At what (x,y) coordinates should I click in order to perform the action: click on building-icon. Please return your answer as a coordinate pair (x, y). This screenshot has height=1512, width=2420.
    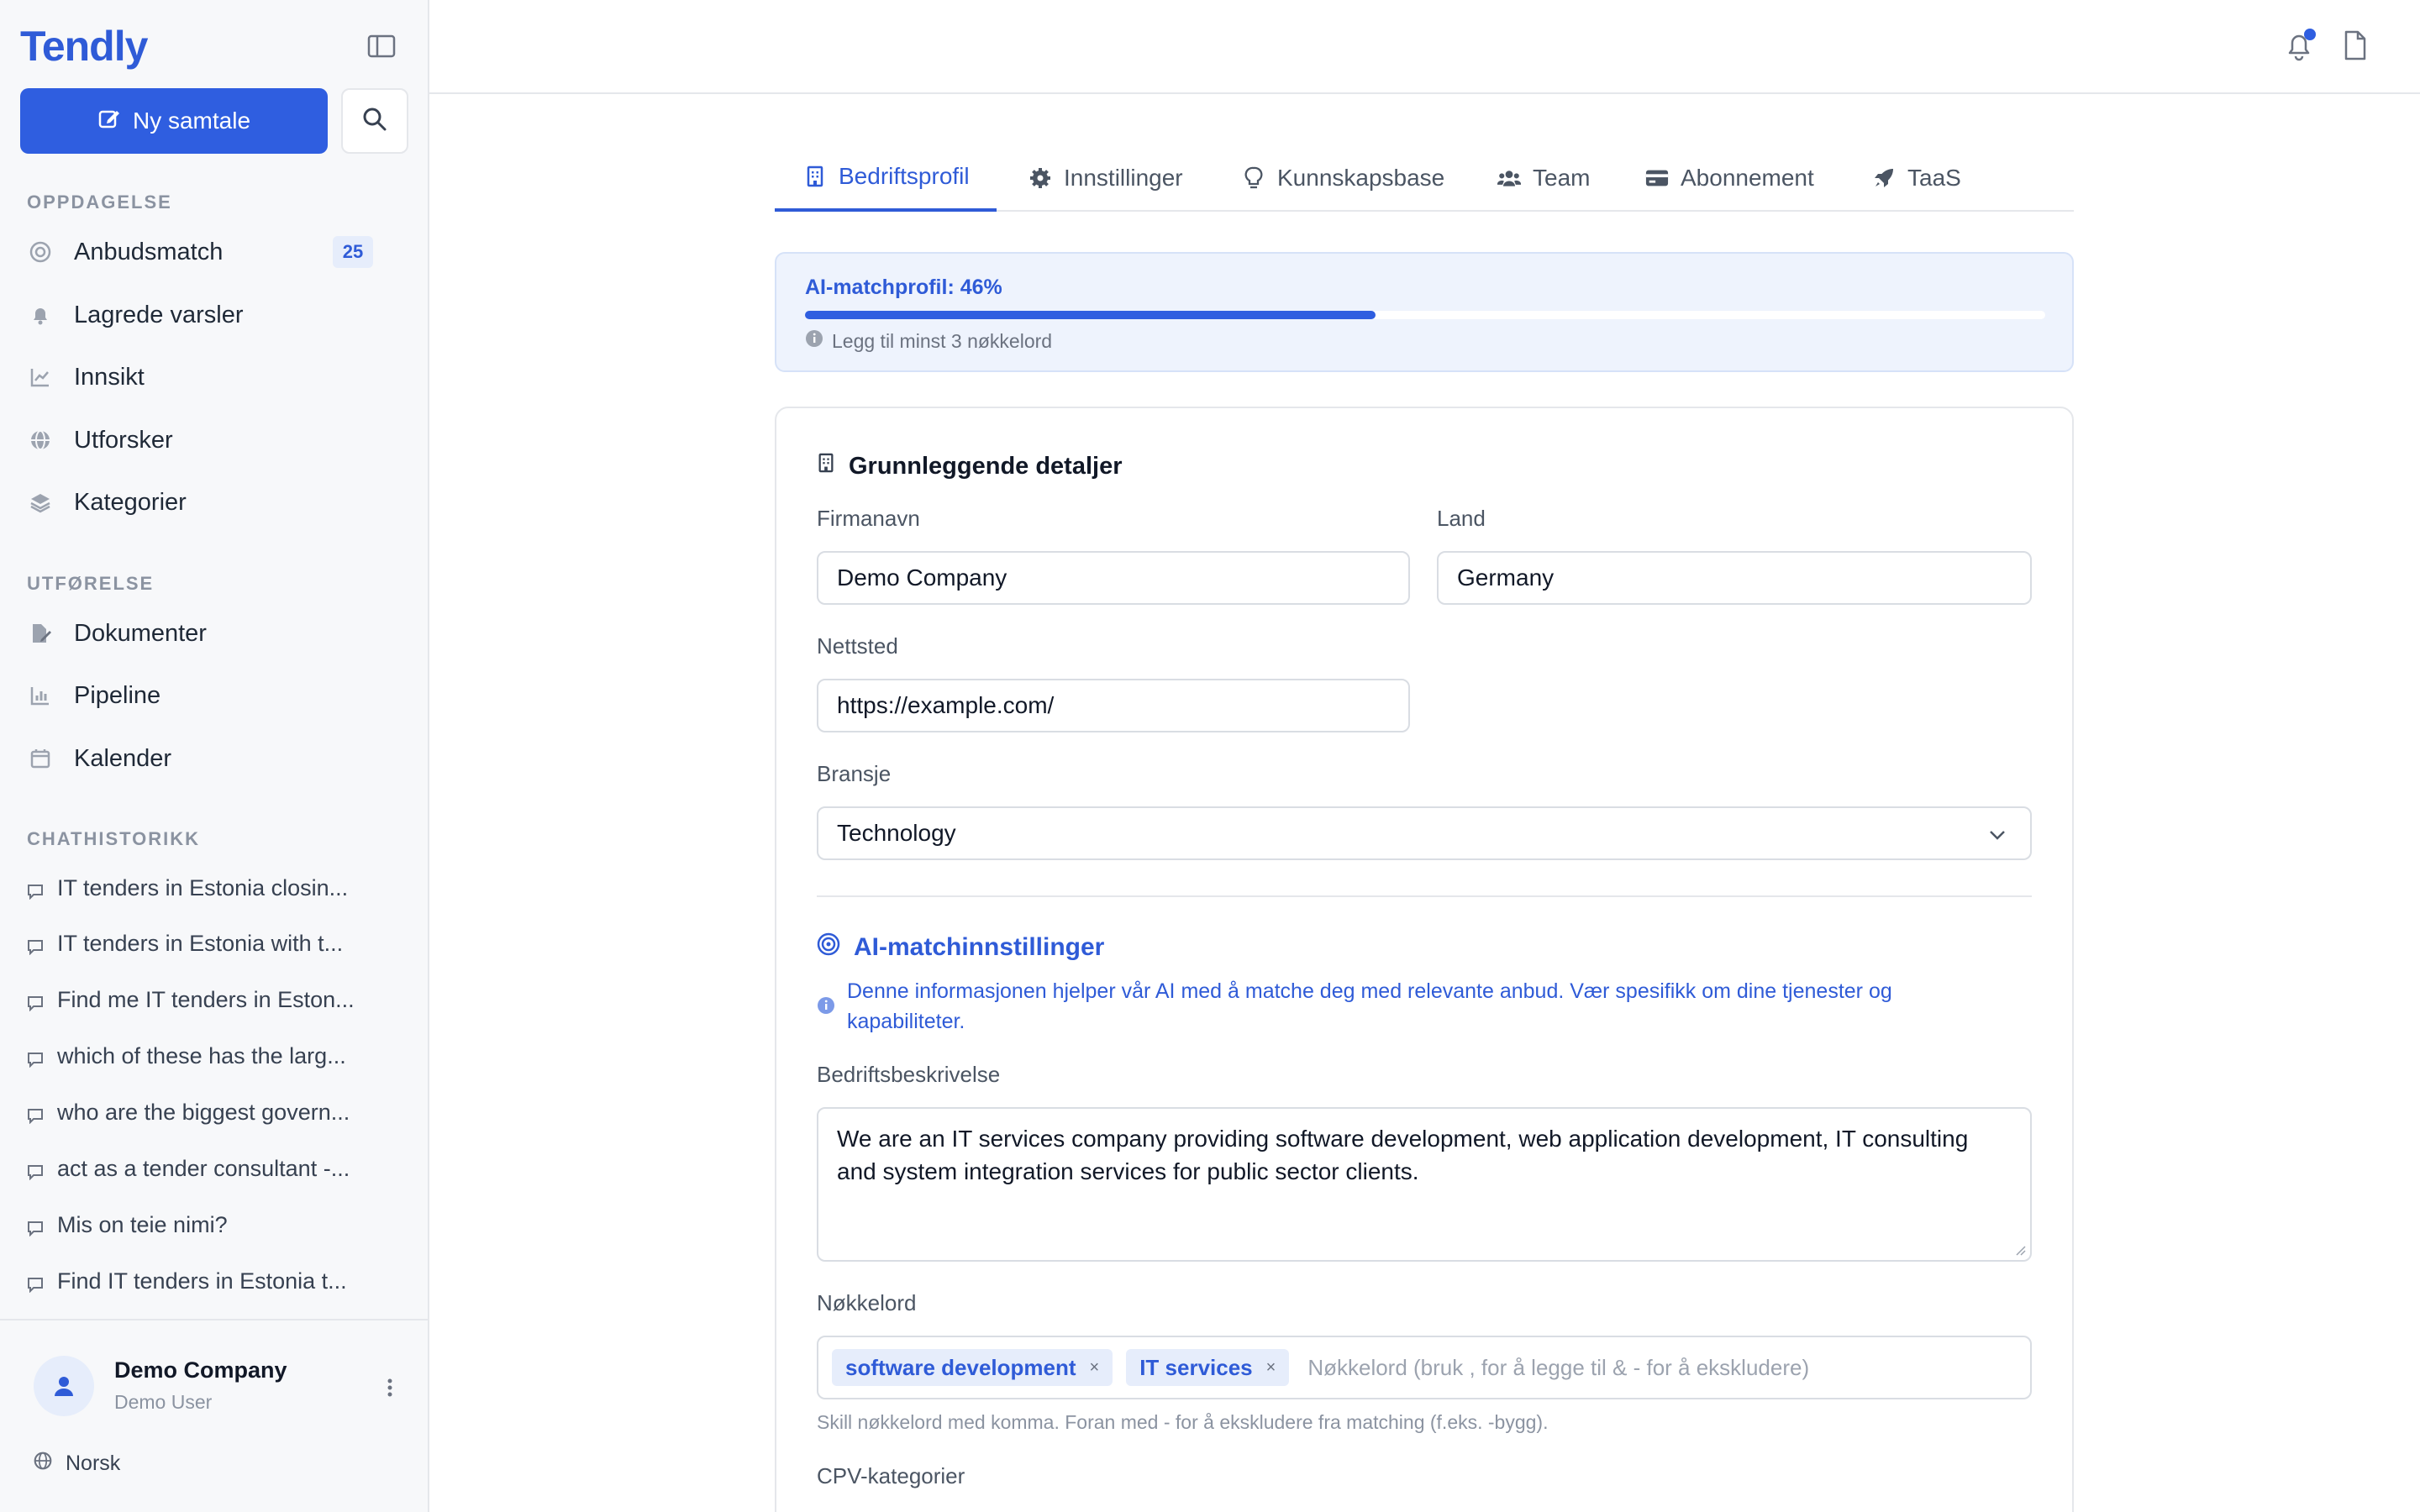
    Looking at the image, I should click on (826, 466).